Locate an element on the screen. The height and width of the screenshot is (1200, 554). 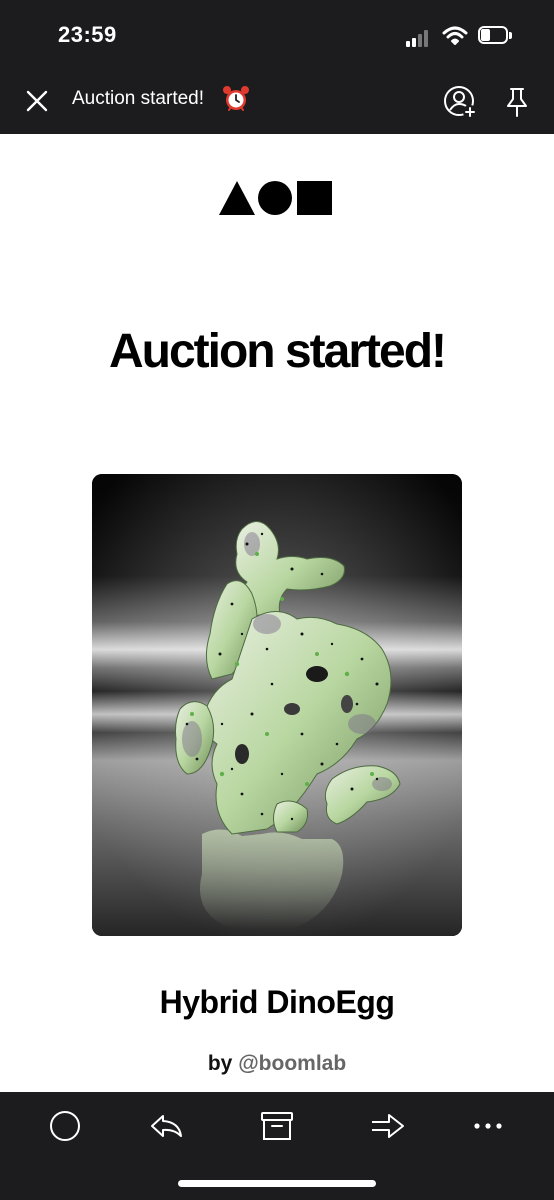
pin-icon is located at coordinates (517, 102).